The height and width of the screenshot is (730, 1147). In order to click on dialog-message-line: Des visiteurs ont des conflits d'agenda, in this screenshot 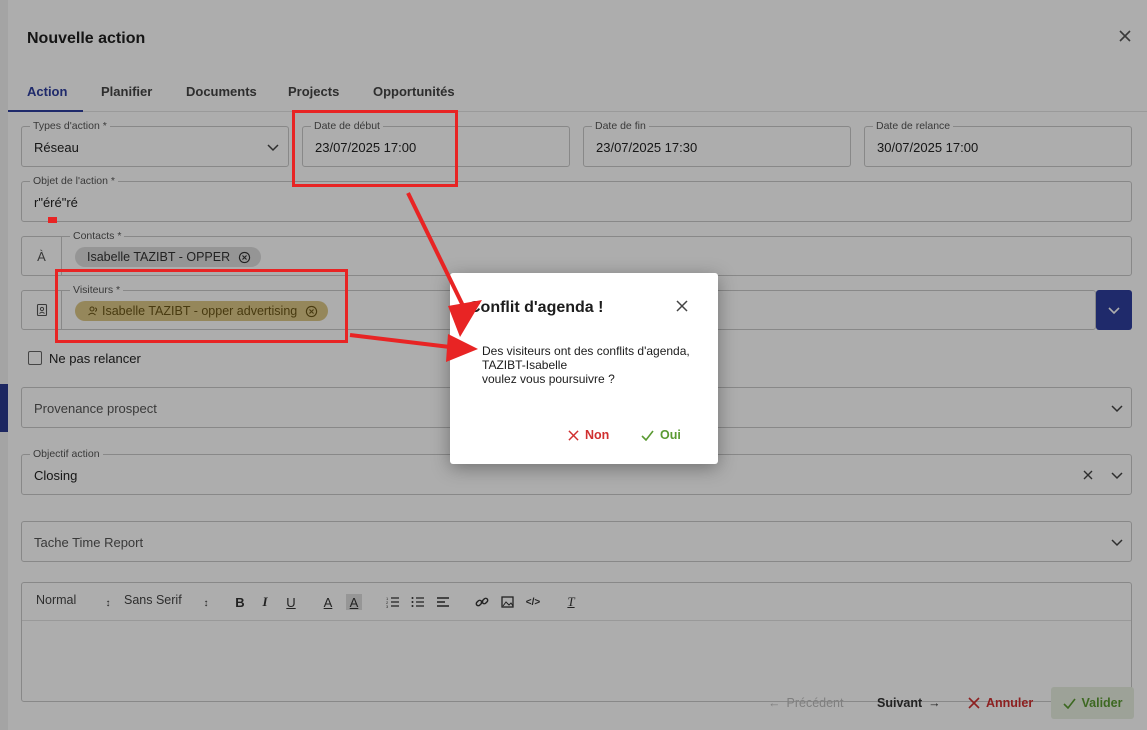, I will do `click(586, 351)`.